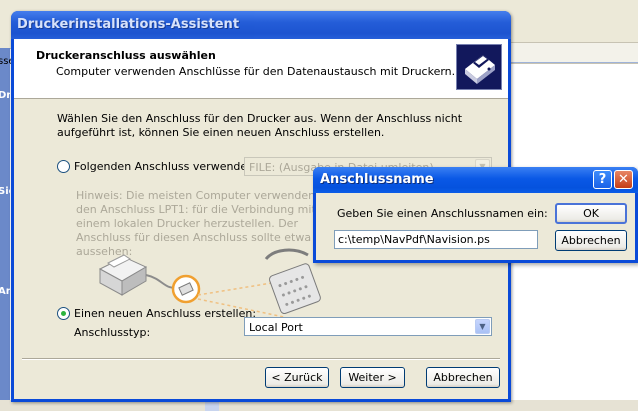  What do you see at coordinates (368, 326) in the screenshot?
I see `port-type-select: Local Port ▼` at bounding box center [368, 326].